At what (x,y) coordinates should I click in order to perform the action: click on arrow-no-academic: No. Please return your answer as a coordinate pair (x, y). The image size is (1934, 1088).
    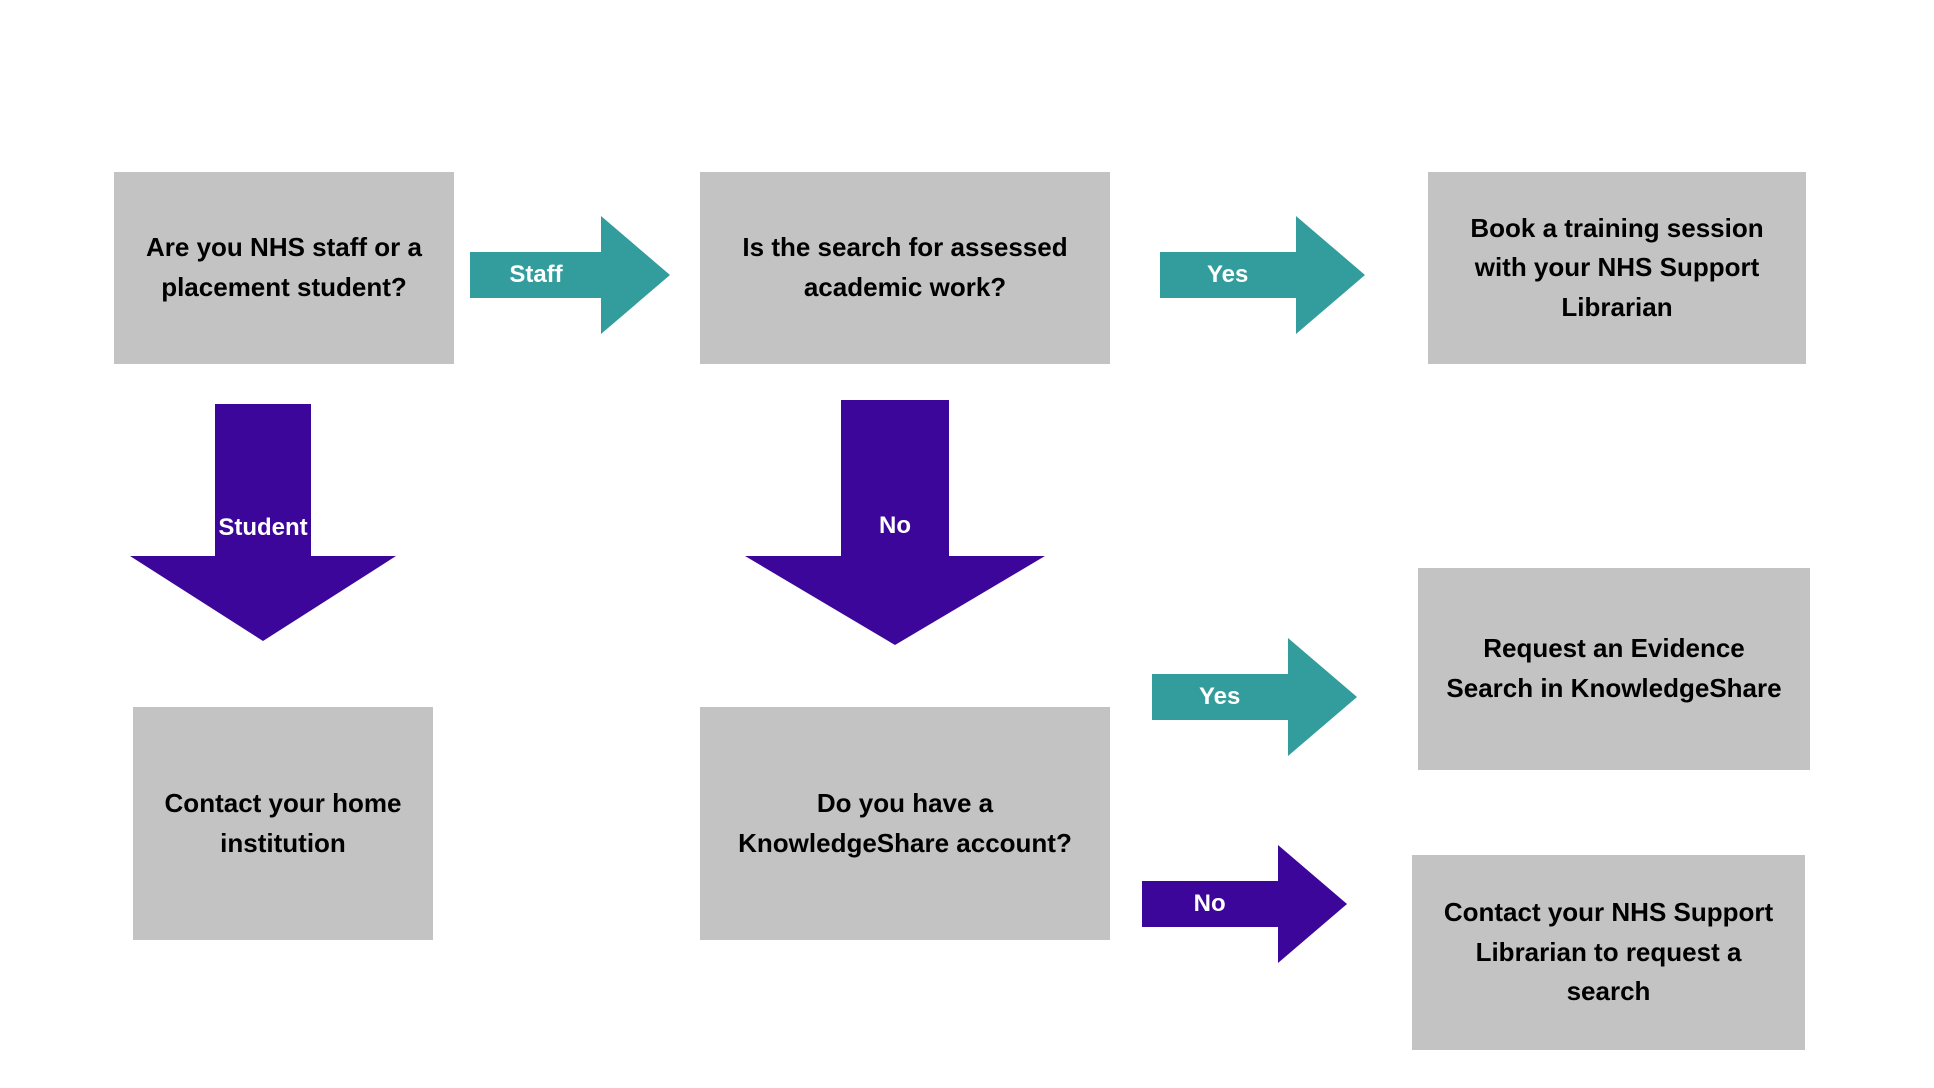
    Looking at the image, I should click on (895, 522).